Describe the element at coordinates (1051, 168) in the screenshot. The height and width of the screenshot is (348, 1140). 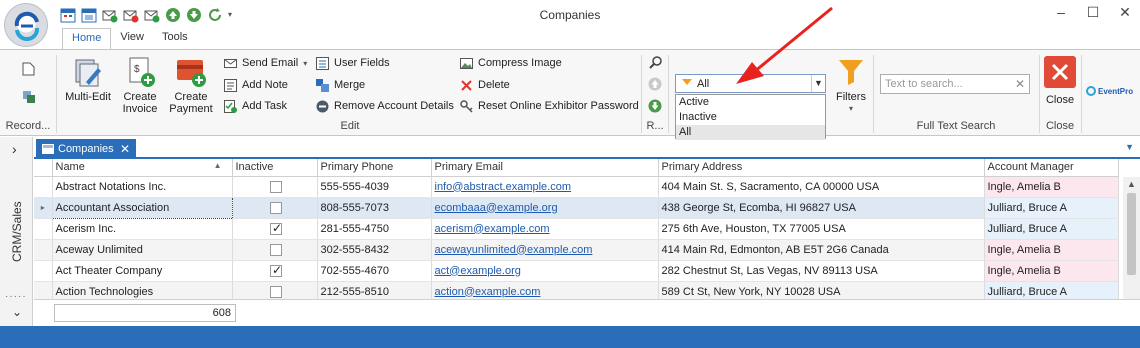
I see `column-header-manager: Account Manager` at that location.